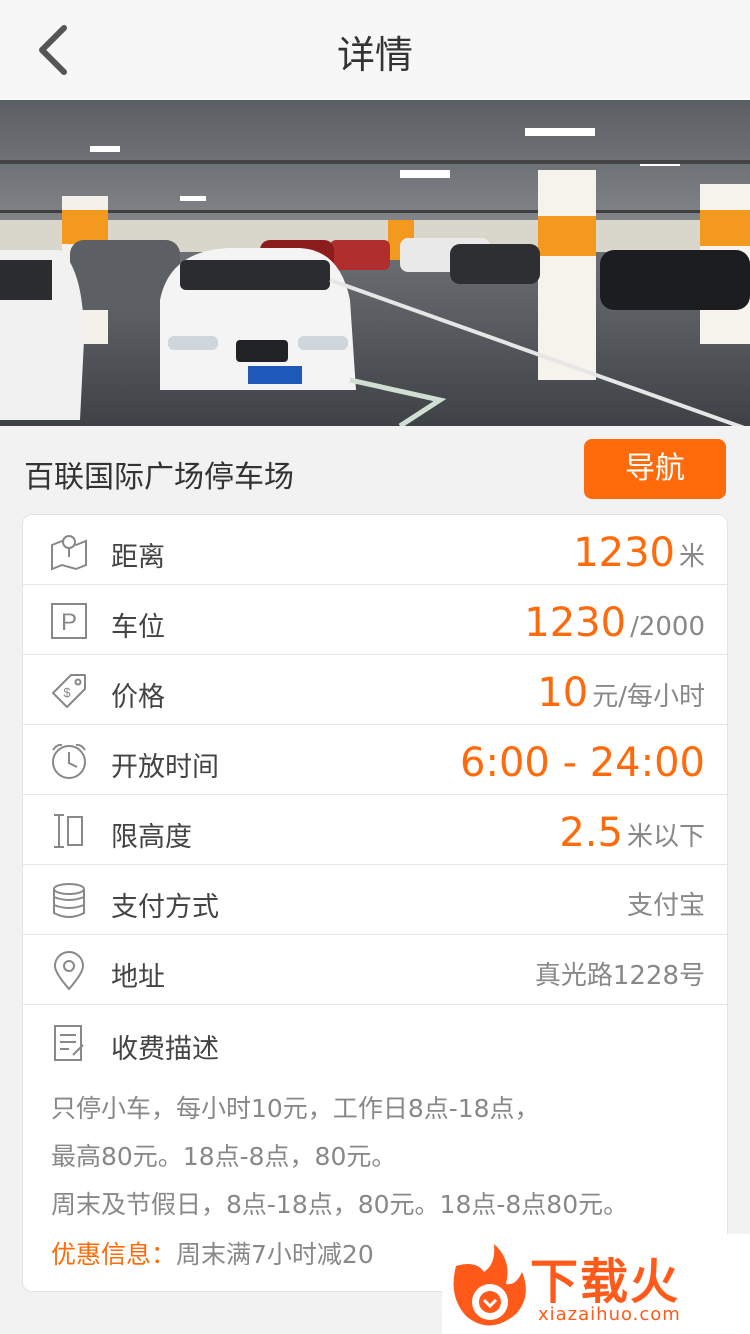 This screenshot has width=750, height=1334. Describe the element at coordinates (69, 1043) in the screenshot. I see `document-icon` at that location.